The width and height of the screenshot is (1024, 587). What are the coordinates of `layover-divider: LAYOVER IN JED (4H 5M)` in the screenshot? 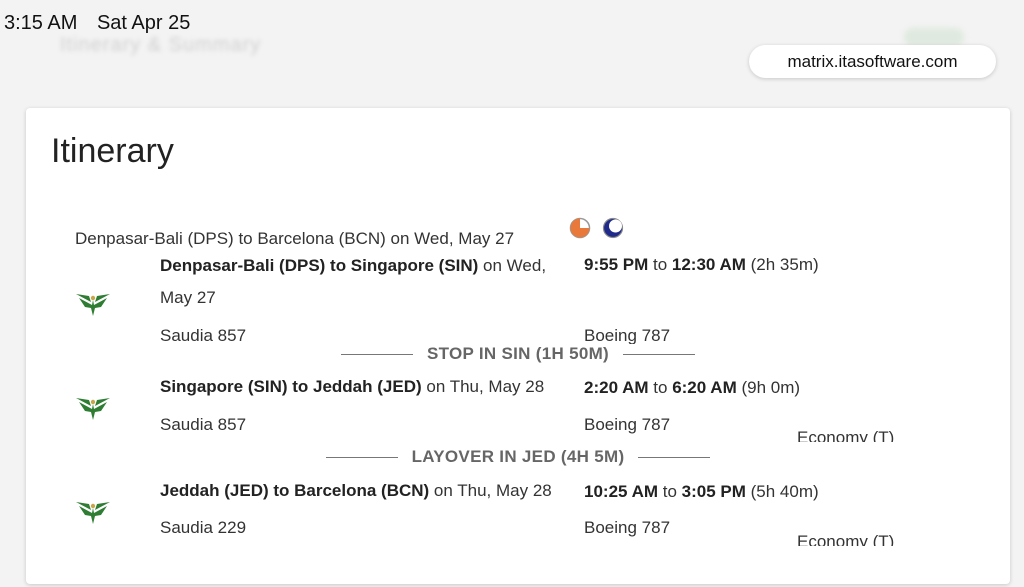 It's located at (518, 457).